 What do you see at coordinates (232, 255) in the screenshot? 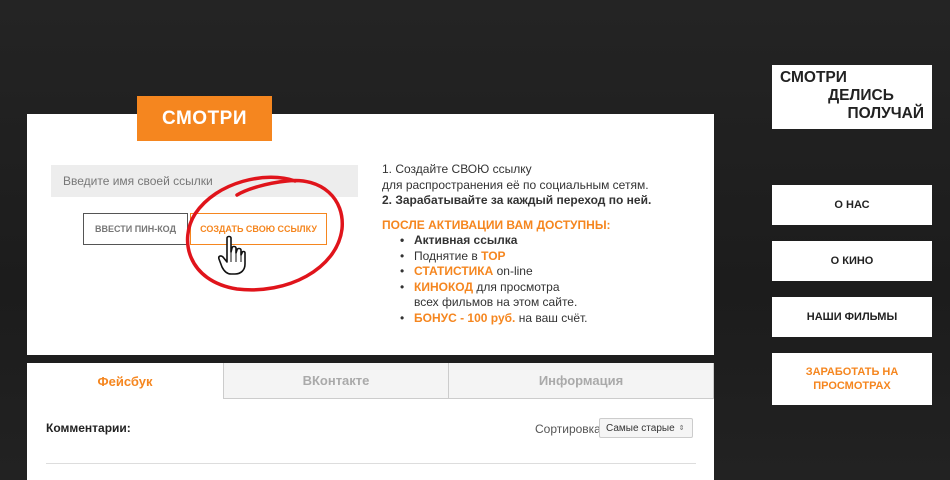
I see `hand-pointer-icon` at bounding box center [232, 255].